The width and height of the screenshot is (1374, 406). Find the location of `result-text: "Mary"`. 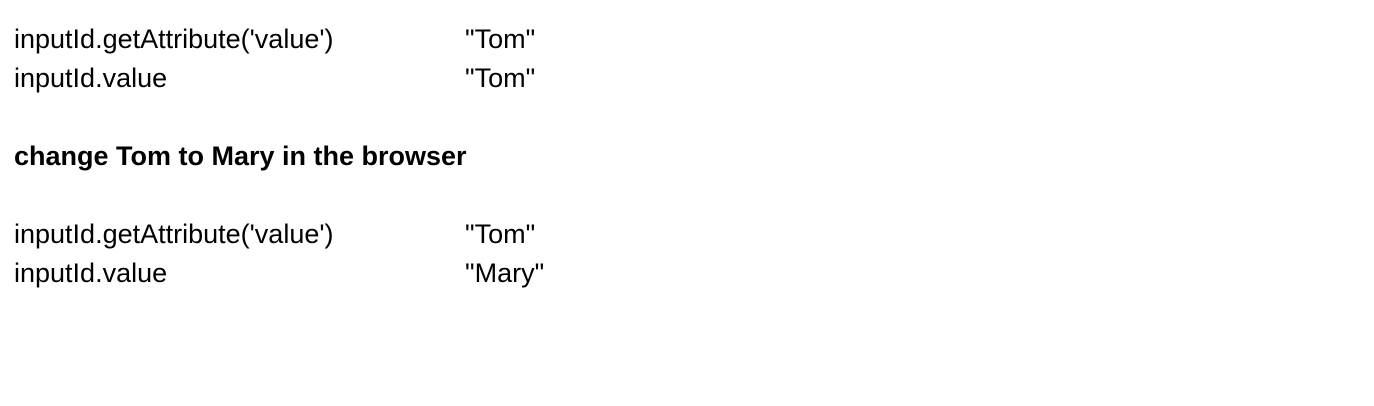

result-text: "Mary" is located at coordinates (505, 273).